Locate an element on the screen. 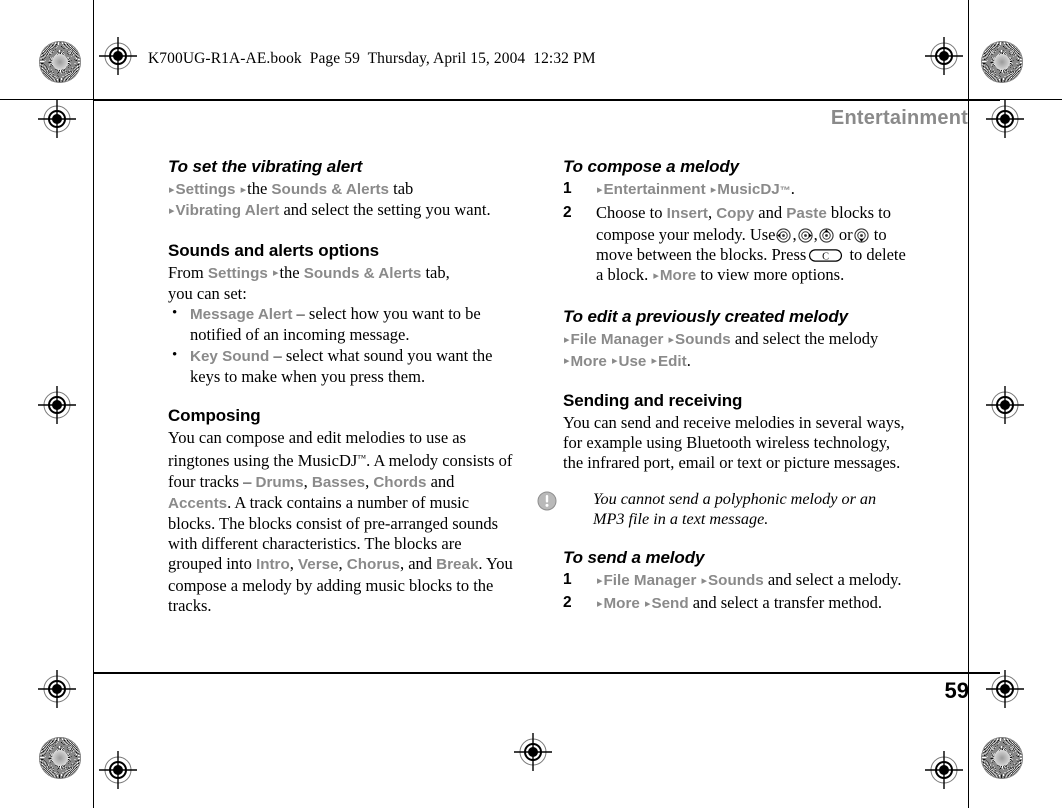 This screenshot has width=1062, height=808. period: . is located at coordinates (688, 360).